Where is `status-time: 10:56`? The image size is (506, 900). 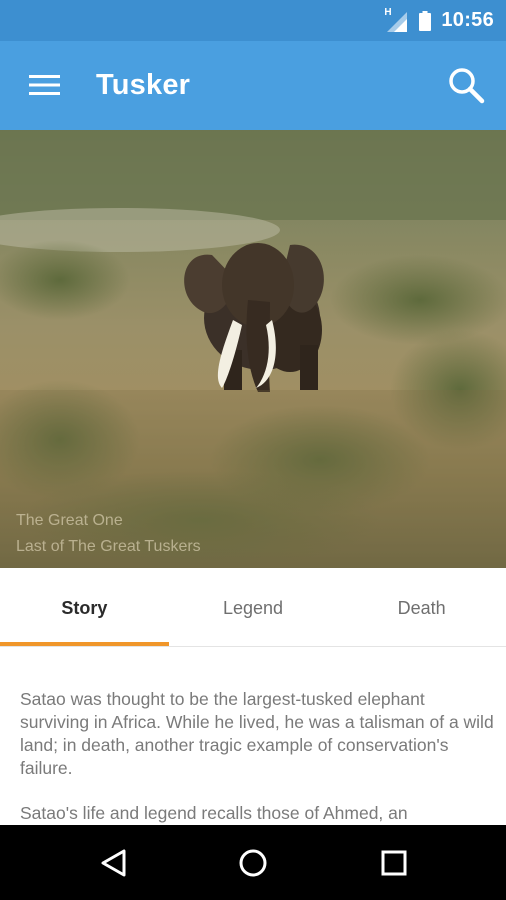
status-time: 10:56 is located at coordinates (467, 20).